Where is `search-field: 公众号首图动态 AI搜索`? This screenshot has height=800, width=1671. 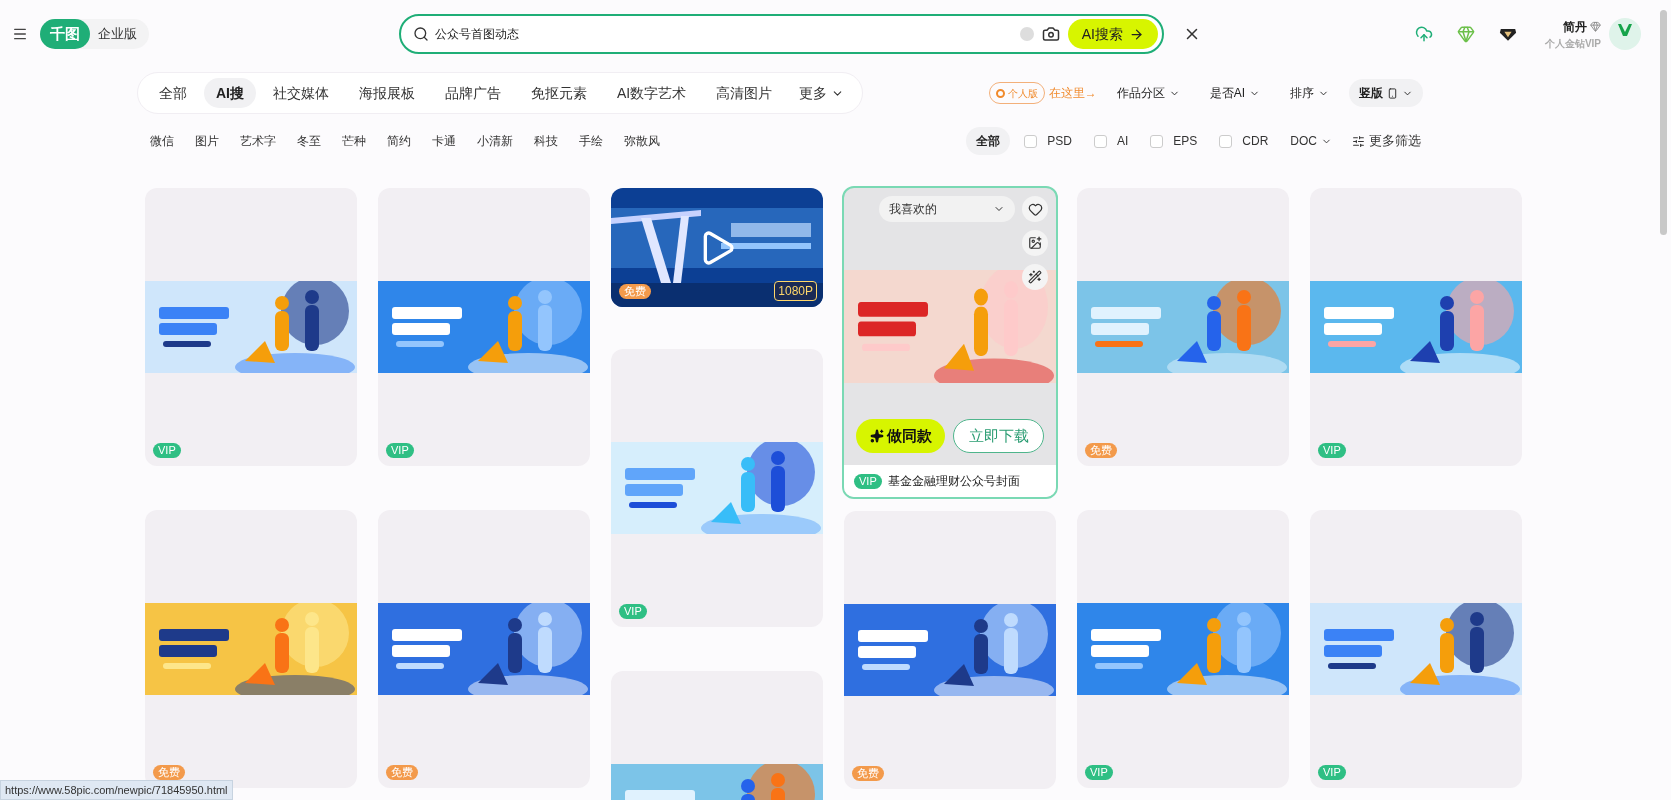
search-field: 公众号首图动态 AI搜索 is located at coordinates (781, 34).